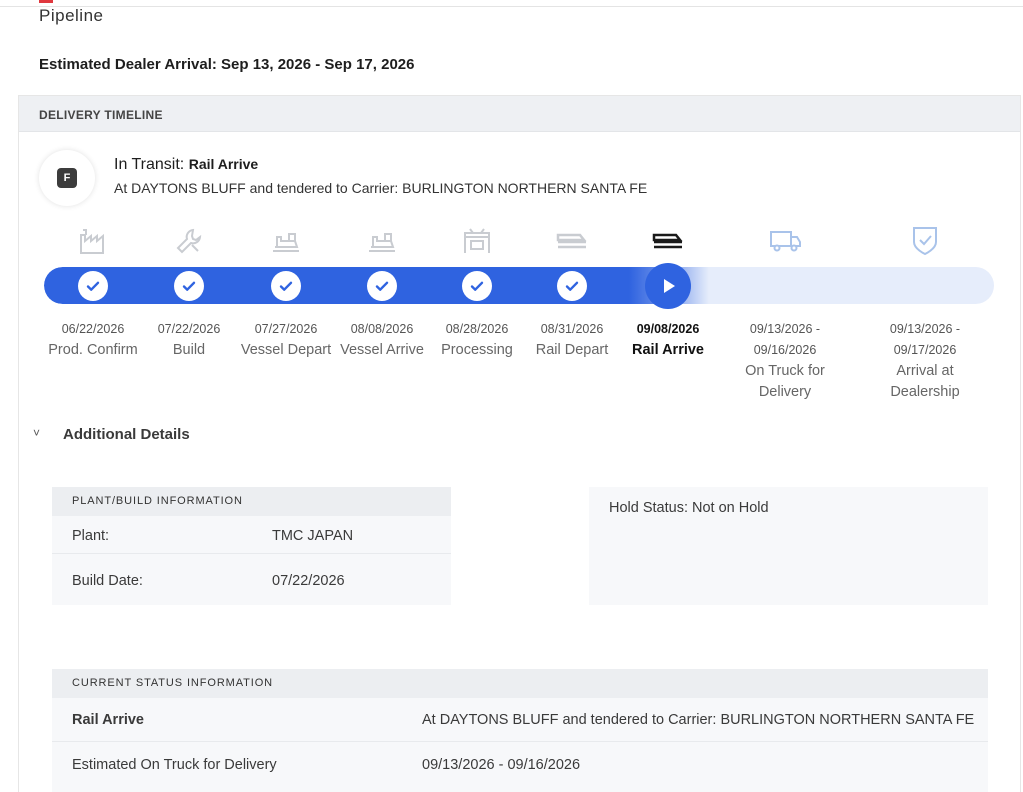 This screenshot has width=1023, height=792. Describe the element at coordinates (511, 6) in the screenshot. I see `top-divider` at that location.